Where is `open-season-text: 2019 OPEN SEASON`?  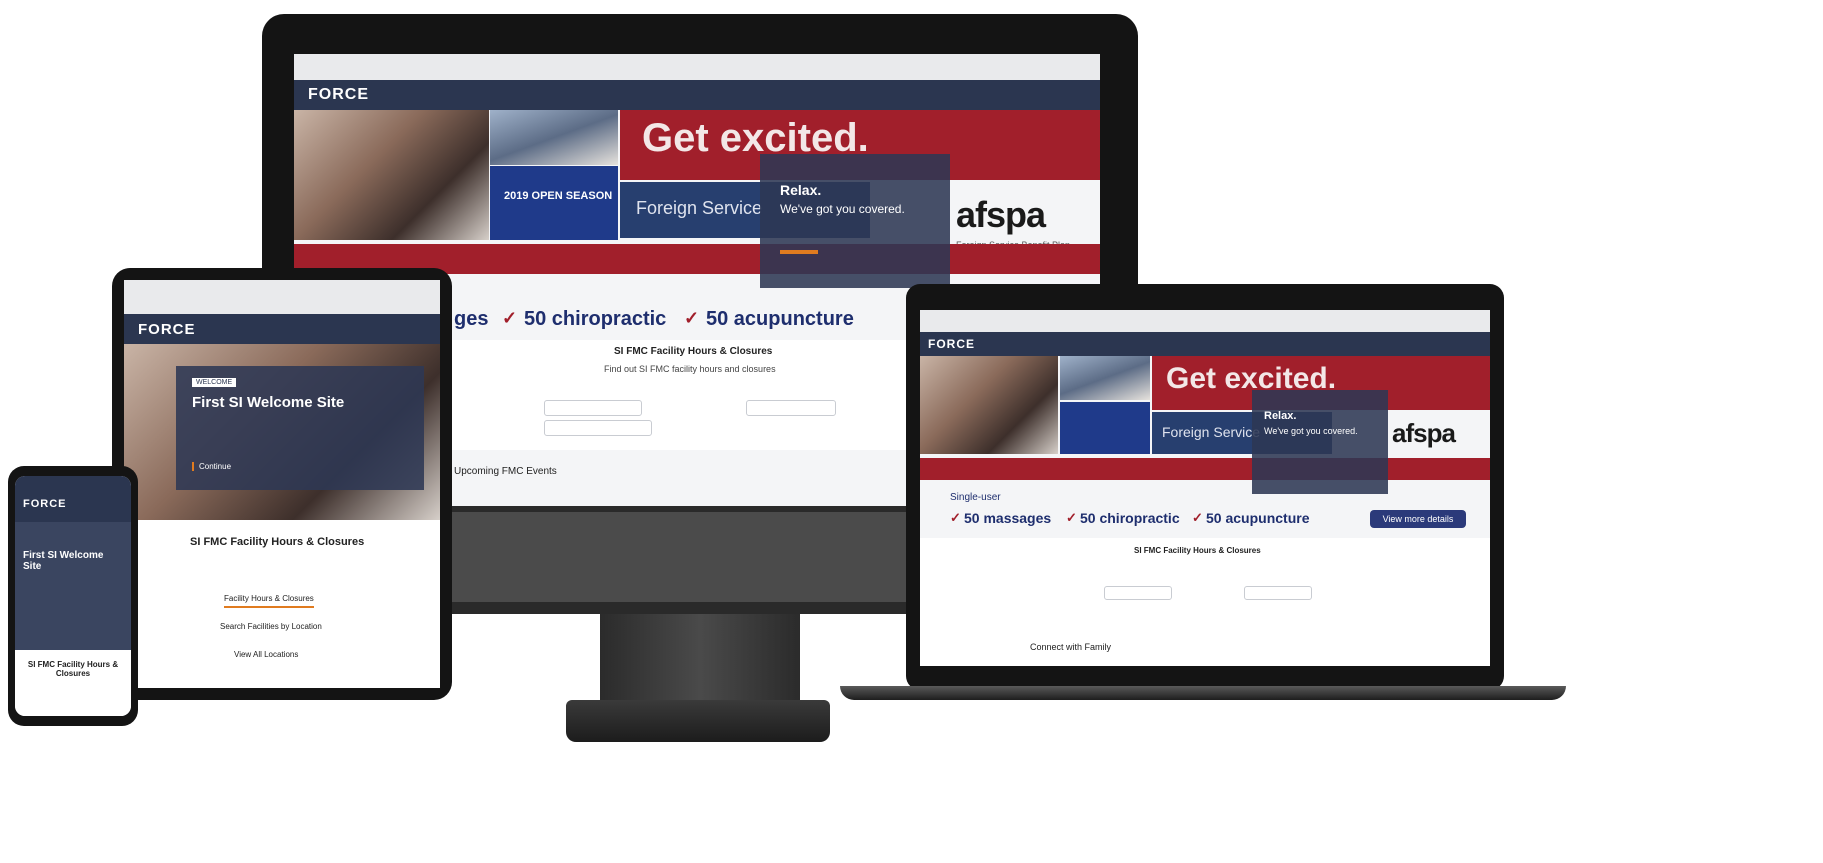 open-season-text: 2019 OPEN SEASON is located at coordinates (558, 196).